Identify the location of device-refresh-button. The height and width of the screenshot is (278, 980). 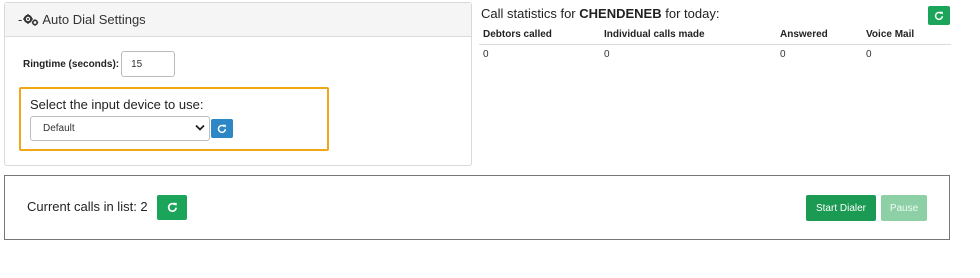
(222, 128).